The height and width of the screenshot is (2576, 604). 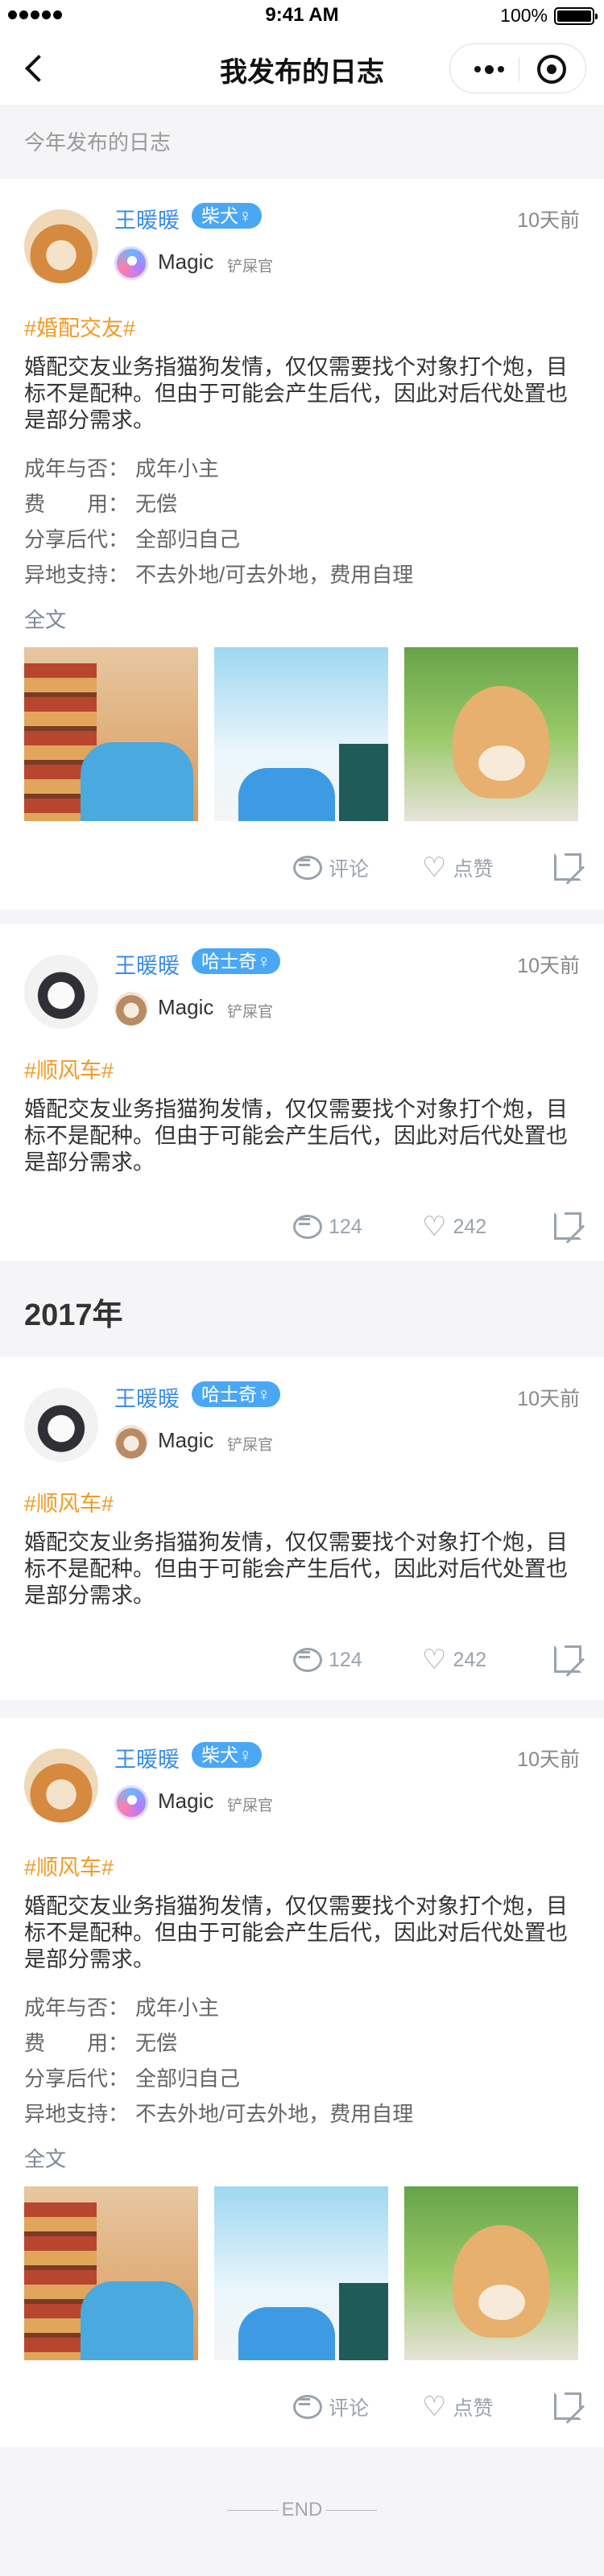 I want to click on more-icon, so click(x=489, y=69).